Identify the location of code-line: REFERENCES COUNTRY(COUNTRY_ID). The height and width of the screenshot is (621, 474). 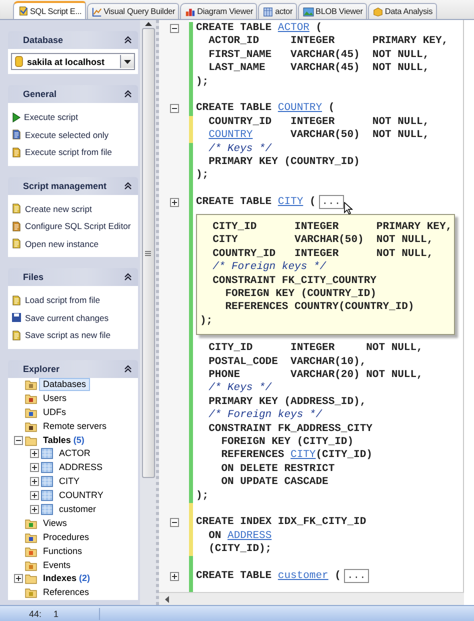
(320, 308).